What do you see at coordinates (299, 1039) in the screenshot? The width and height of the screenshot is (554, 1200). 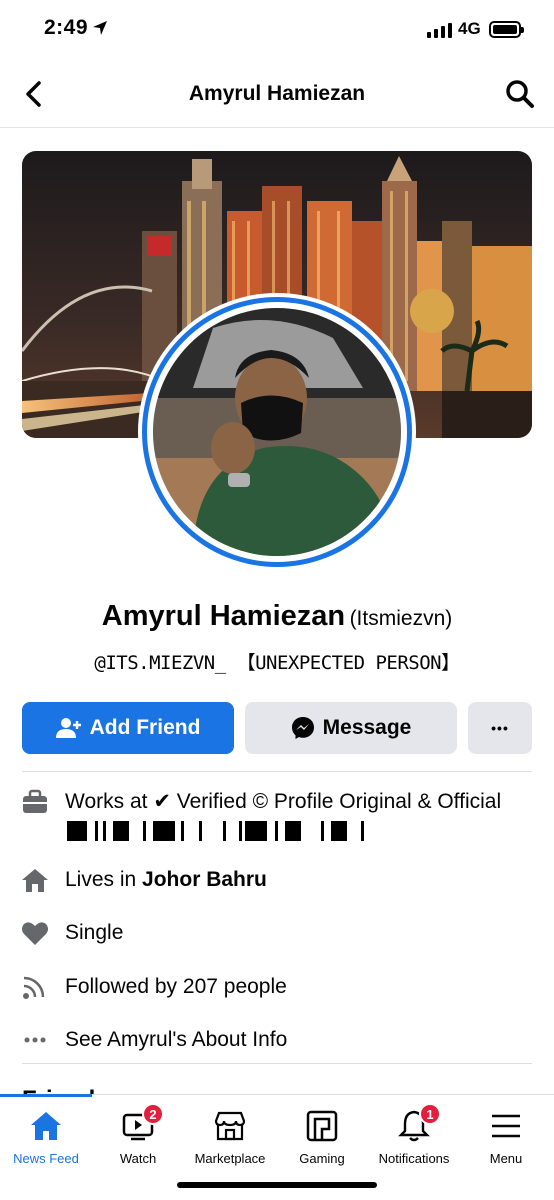 I see `about-info-label: See Amyrul's About Info` at bounding box center [299, 1039].